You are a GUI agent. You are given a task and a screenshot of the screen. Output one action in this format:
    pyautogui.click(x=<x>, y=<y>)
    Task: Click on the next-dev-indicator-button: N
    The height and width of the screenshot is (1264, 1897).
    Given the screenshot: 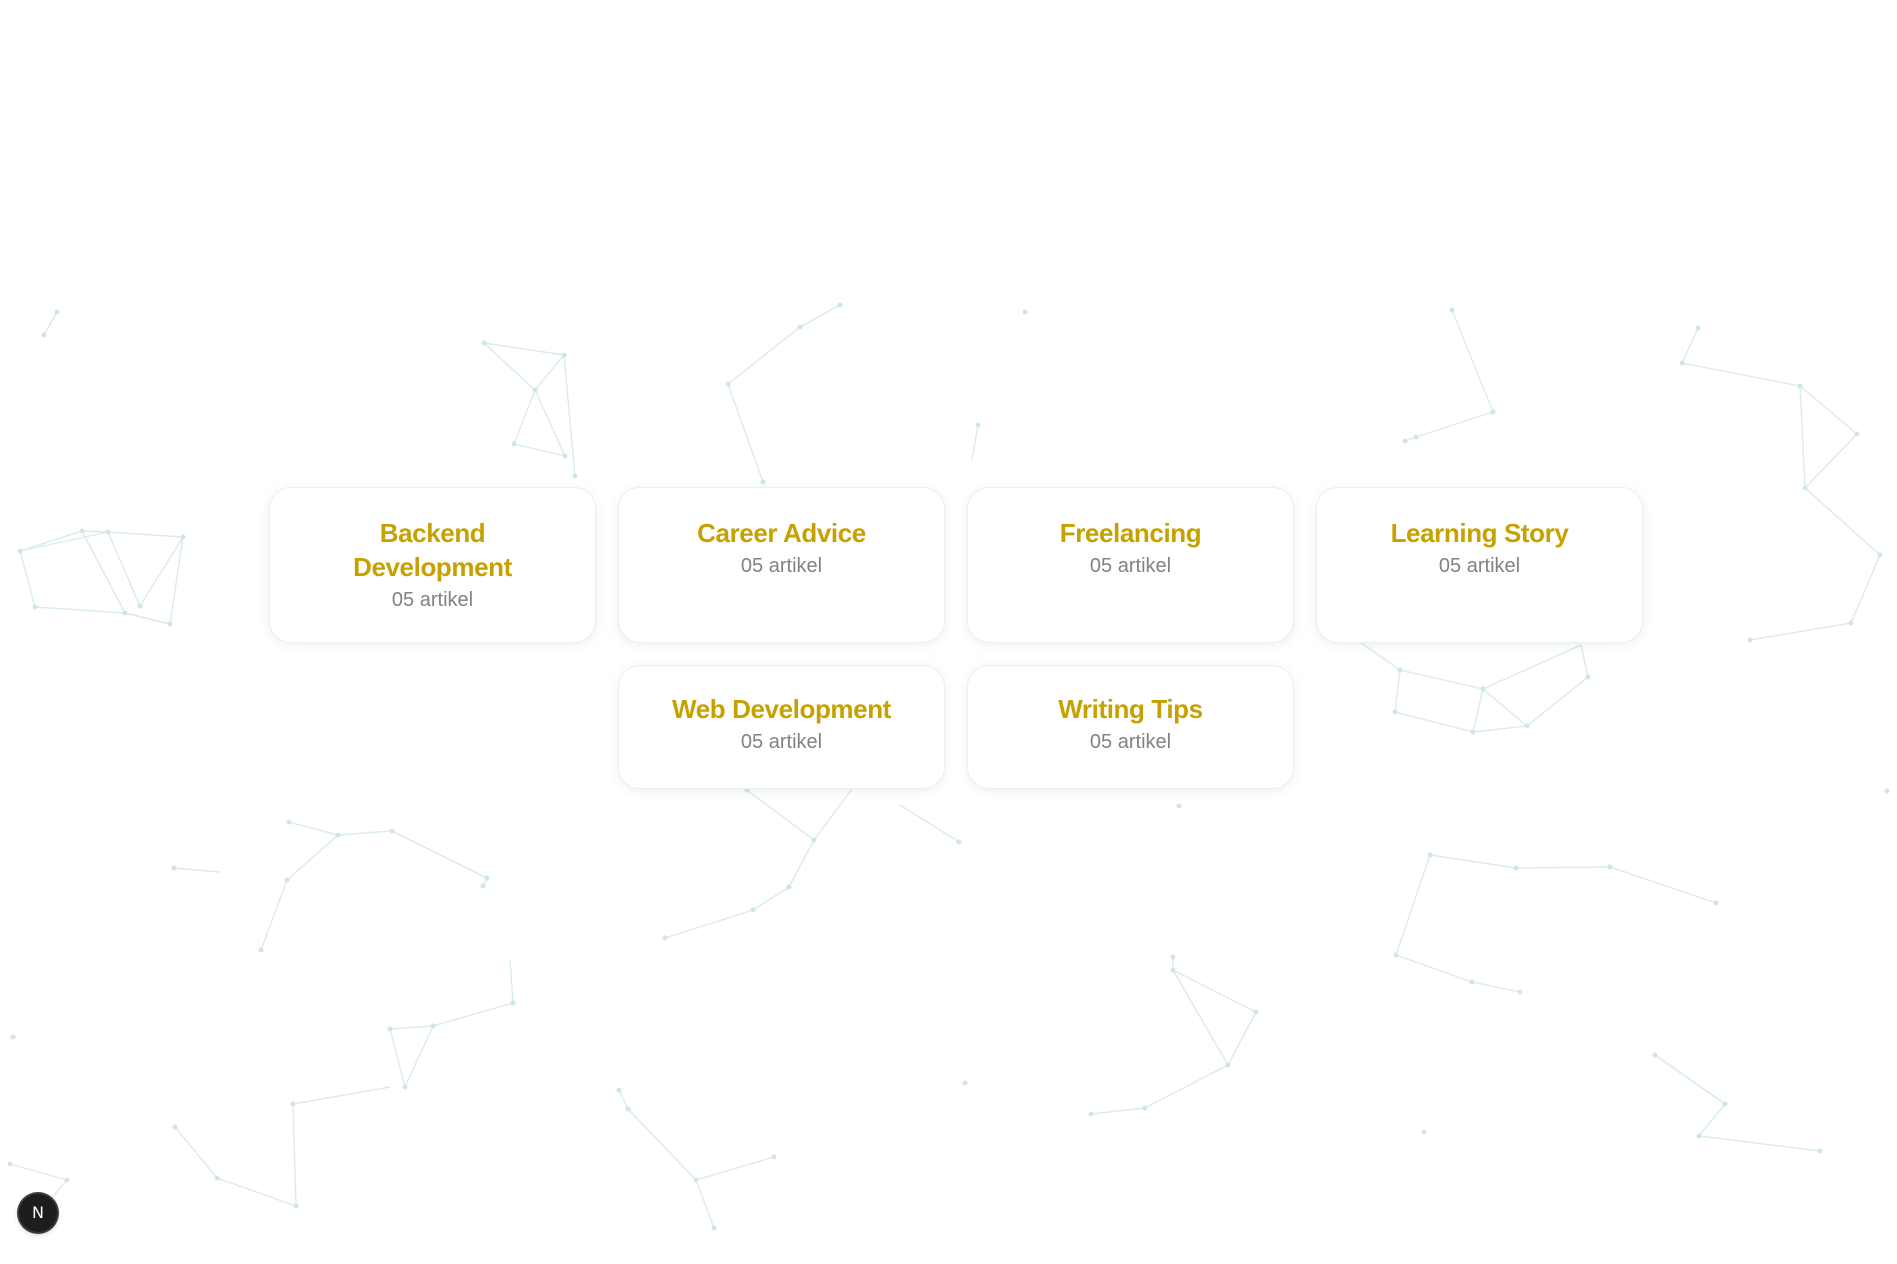 What is the action you would take?
    pyautogui.click(x=38, y=1213)
    